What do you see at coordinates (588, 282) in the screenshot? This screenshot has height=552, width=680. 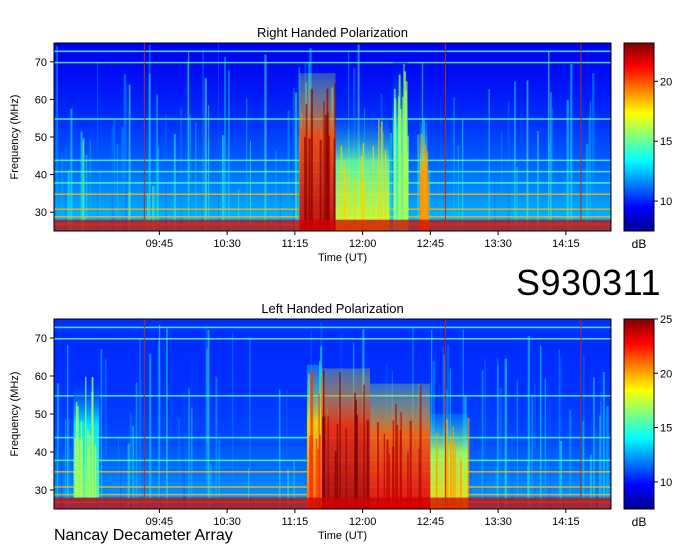 I see `observation-id-label: S930311` at bounding box center [588, 282].